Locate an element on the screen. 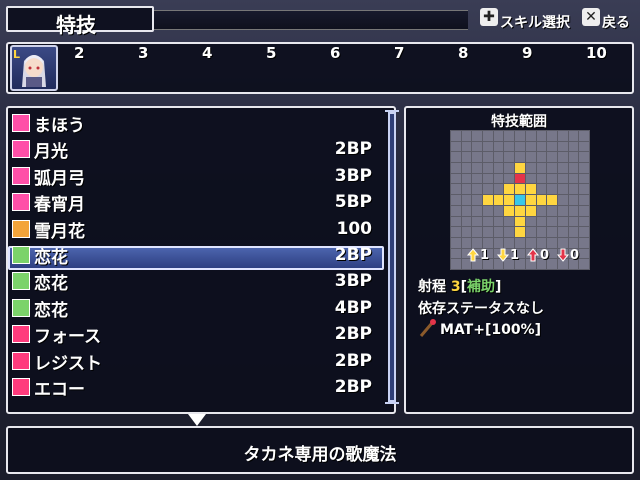 The width and height of the screenshot is (640, 480). skill-row: 恋花 2BP is located at coordinates (198, 255).